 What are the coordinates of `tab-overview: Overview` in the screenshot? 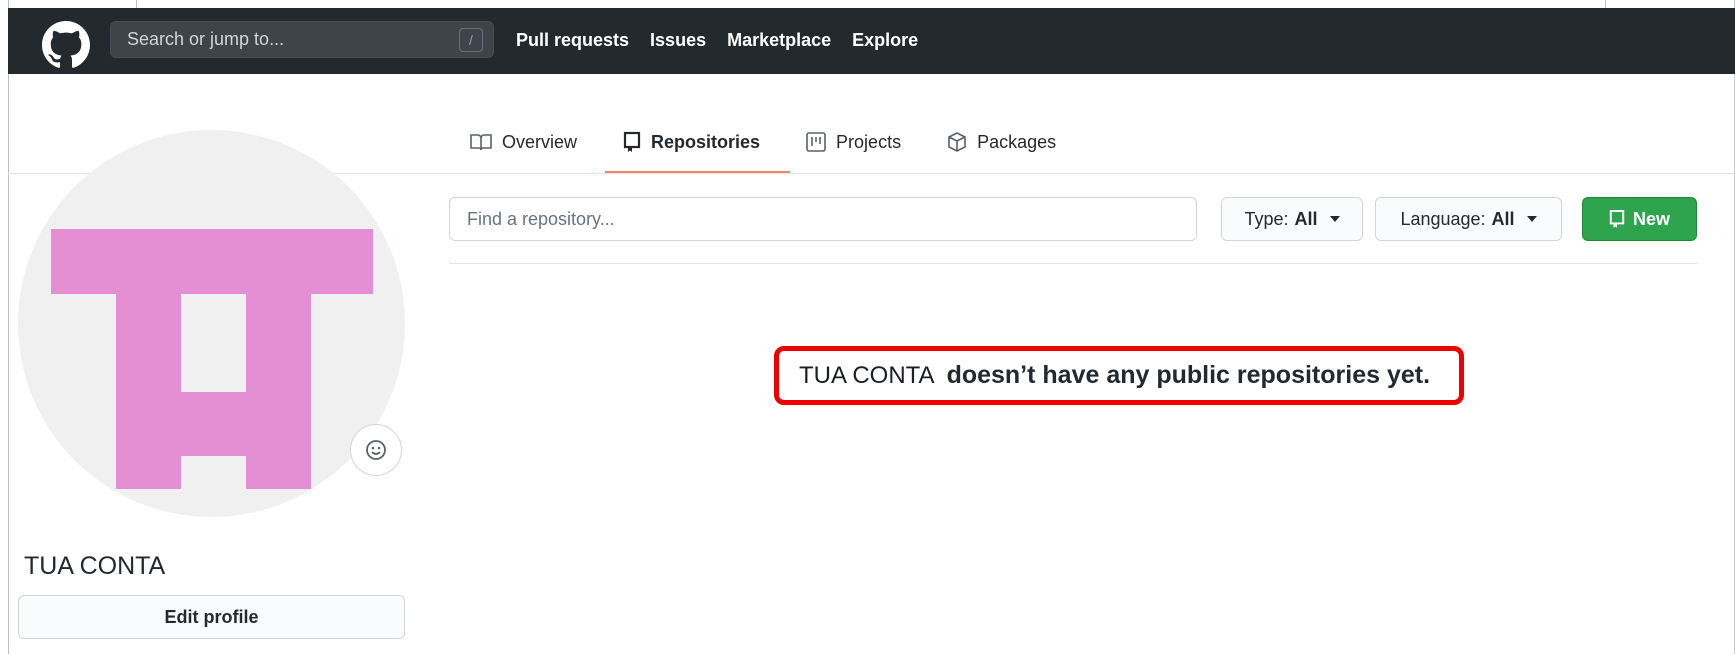 It's located at (523, 142).